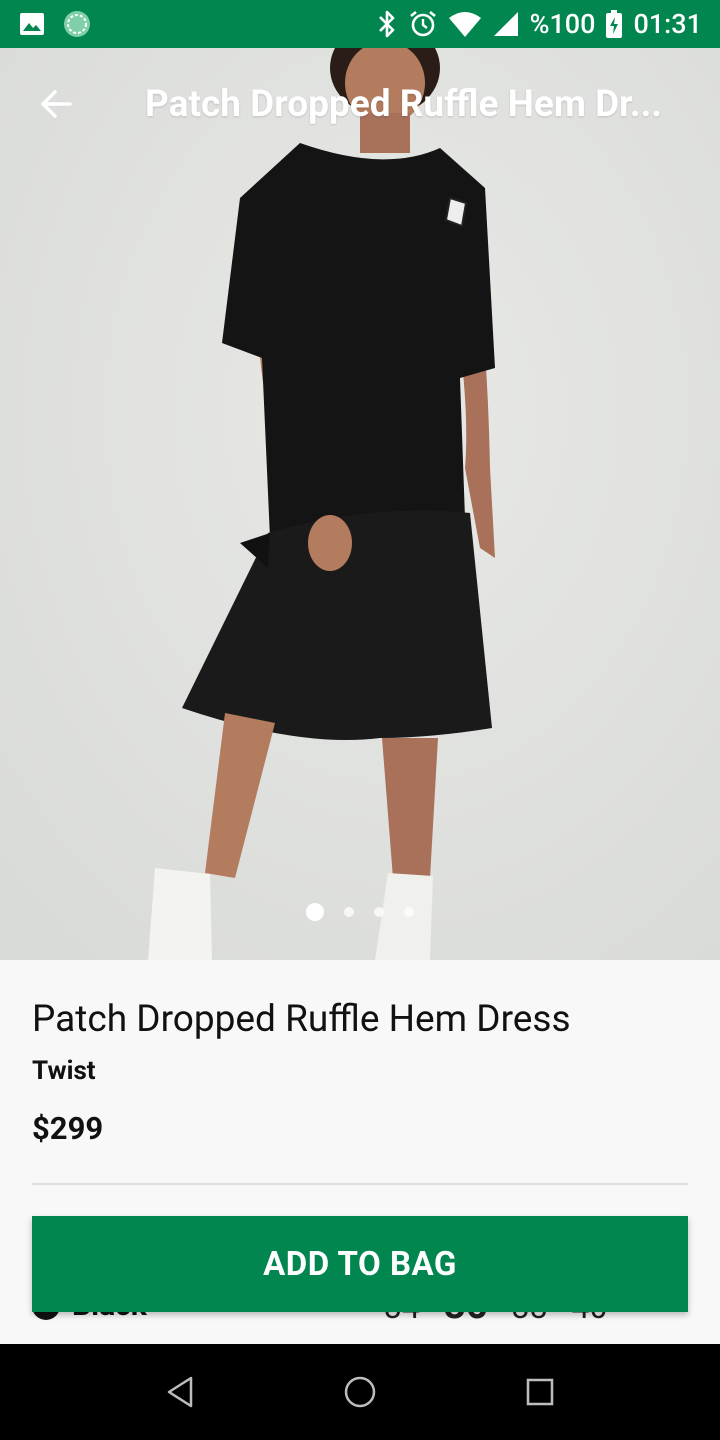 Image resolution: width=720 pixels, height=1440 pixels. What do you see at coordinates (32, 24) in the screenshot?
I see `image-icon` at bounding box center [32, 24].